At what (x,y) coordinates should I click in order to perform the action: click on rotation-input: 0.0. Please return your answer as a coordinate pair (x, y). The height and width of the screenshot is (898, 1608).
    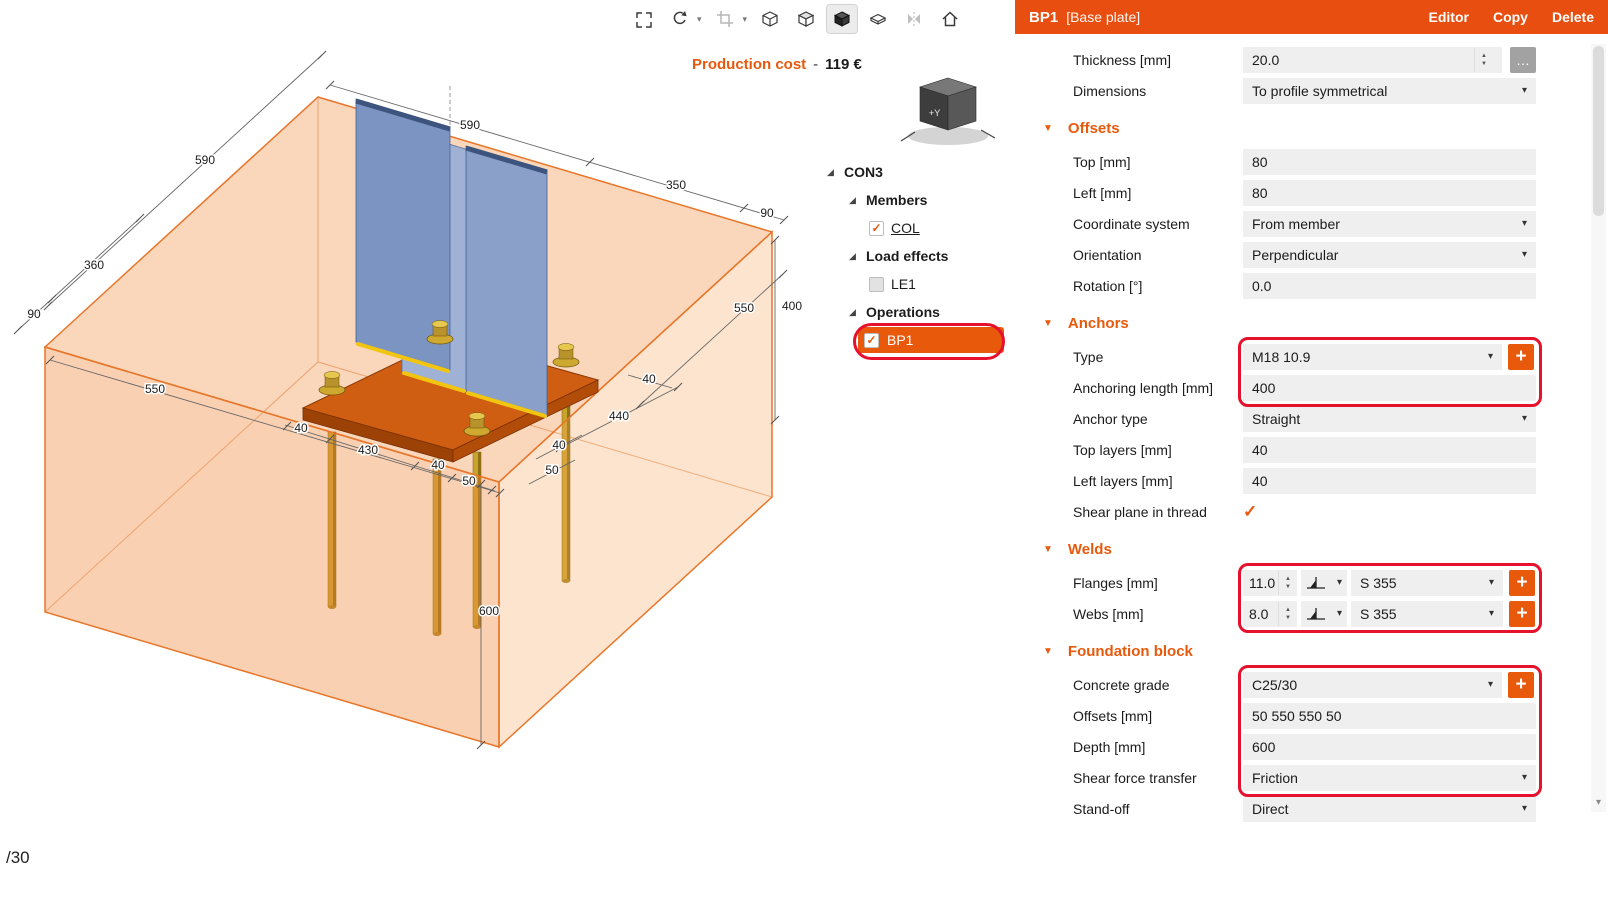
    Looking at the image, I should click on (1389, 285).